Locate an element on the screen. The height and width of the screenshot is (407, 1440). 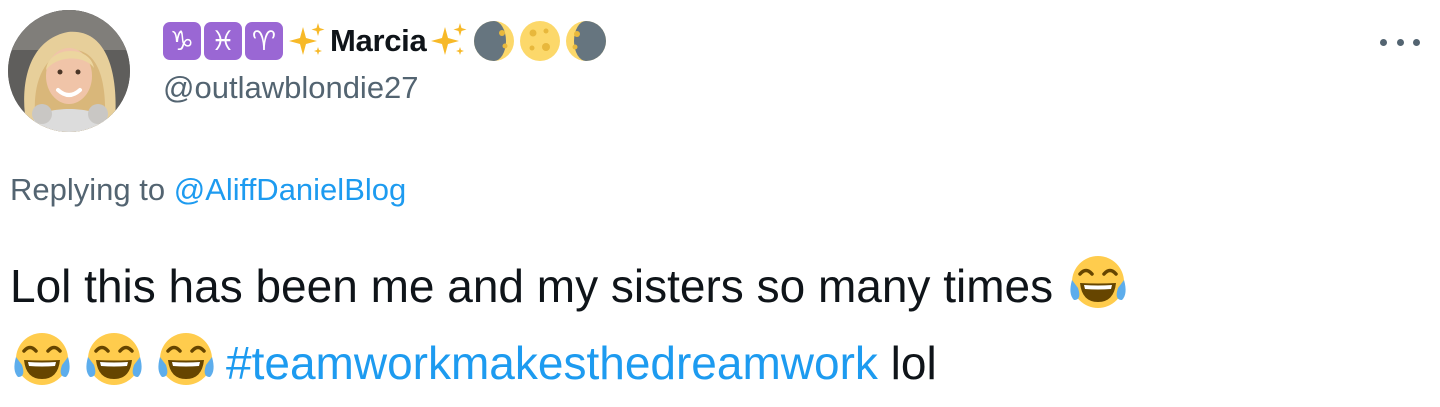
more-options-icon is located at coordinates (1400, 42).